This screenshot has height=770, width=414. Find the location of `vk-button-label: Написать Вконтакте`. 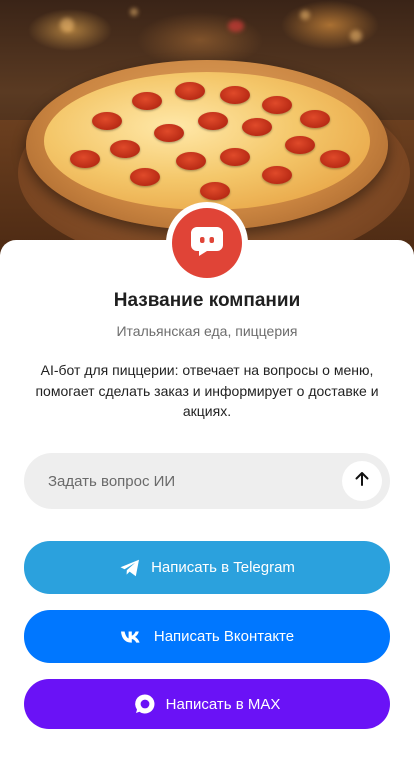

vk-button-label: Написать Вконтакте is located at coordinates (224, 636).